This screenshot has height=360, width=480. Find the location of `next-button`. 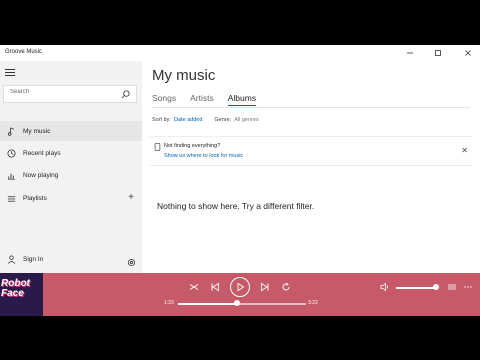

next-button is located at coordinates (265, 287).